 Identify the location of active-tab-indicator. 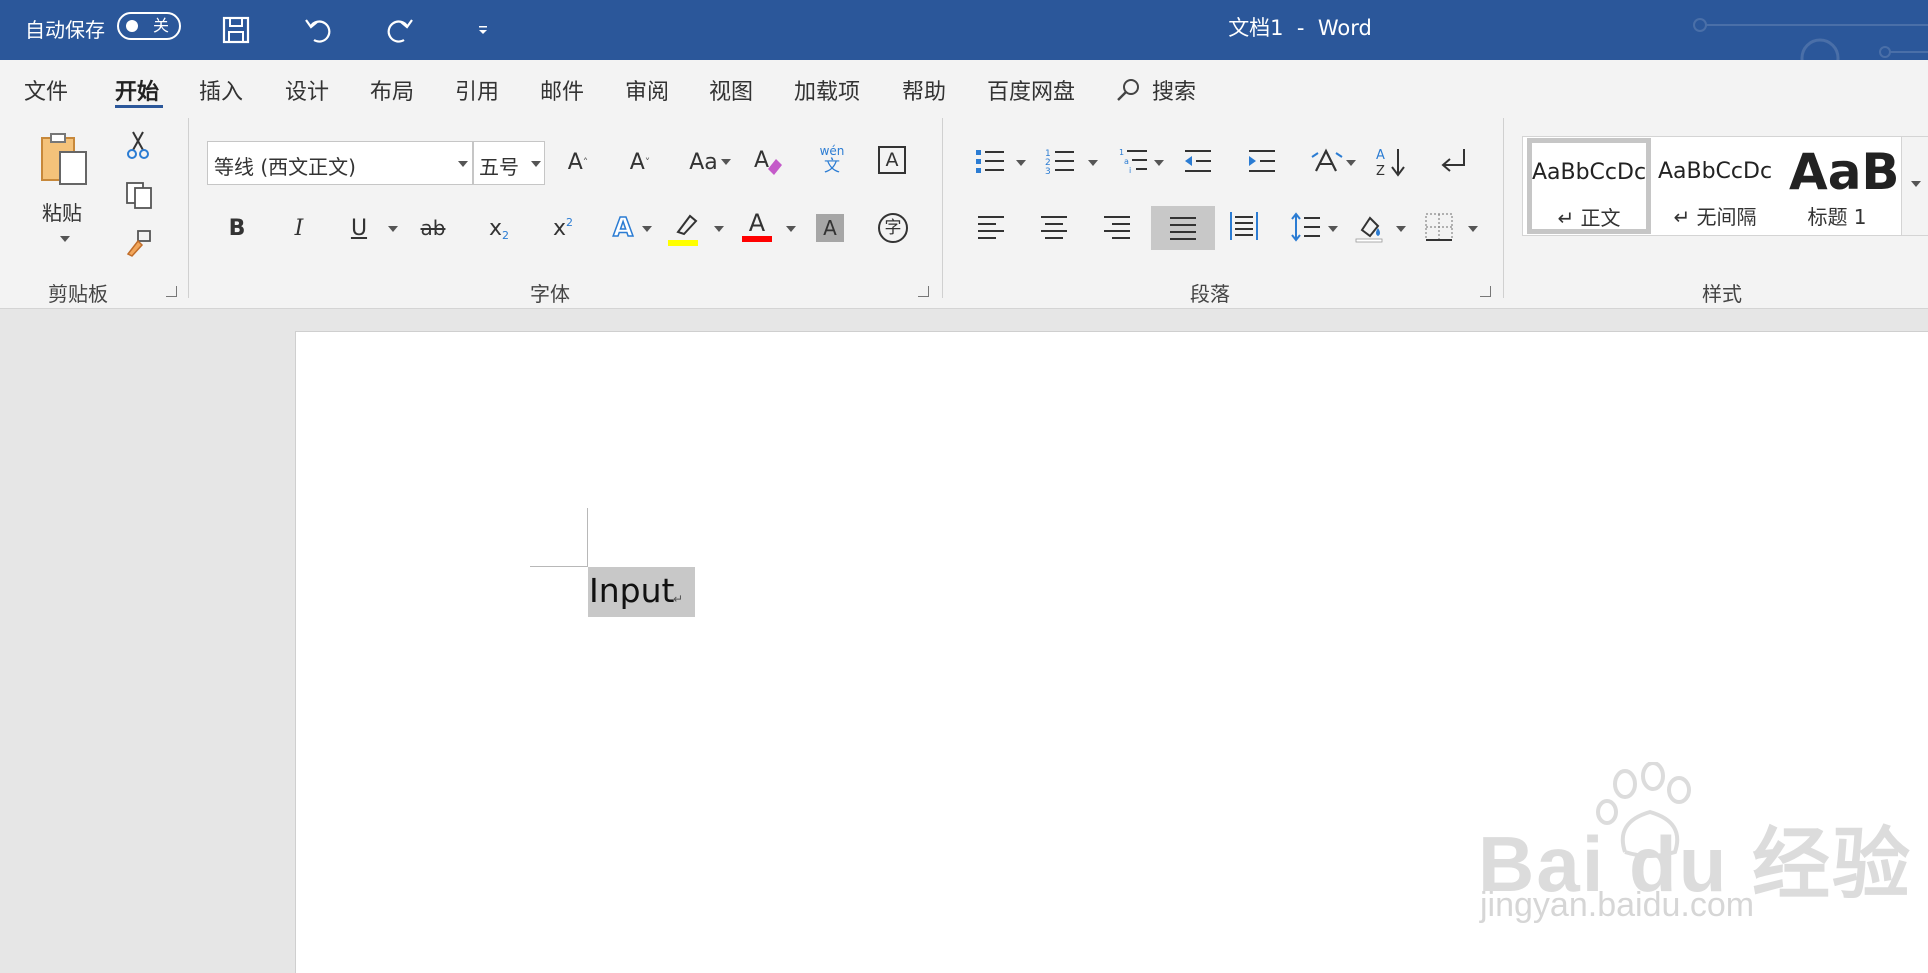
(139, 106).